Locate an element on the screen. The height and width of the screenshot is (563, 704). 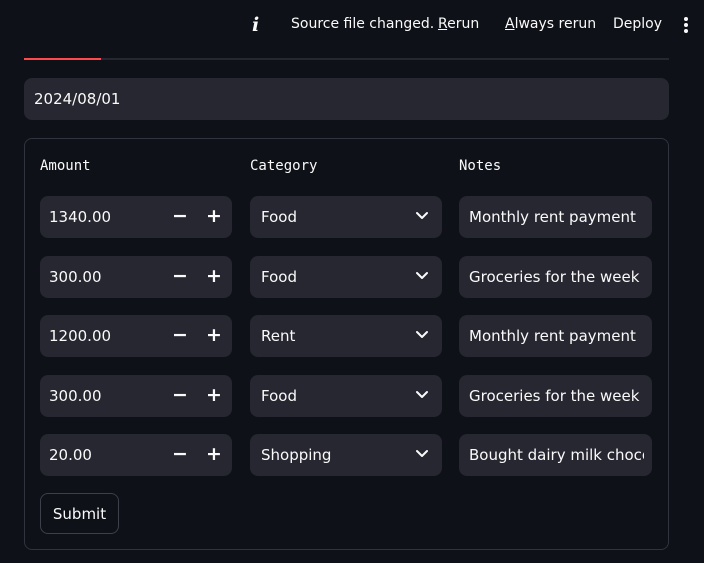
always-rerun-accel: A is located at coordinates (510, 24).